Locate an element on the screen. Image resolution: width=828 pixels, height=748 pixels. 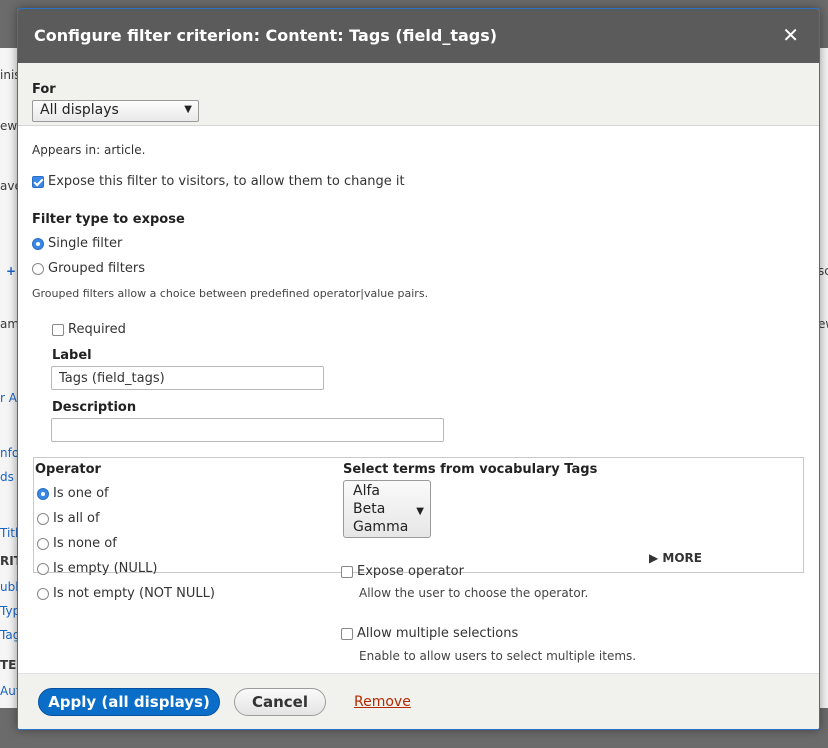
operator-is-one-of-label: Is one of is located at coordinates (81, 493).